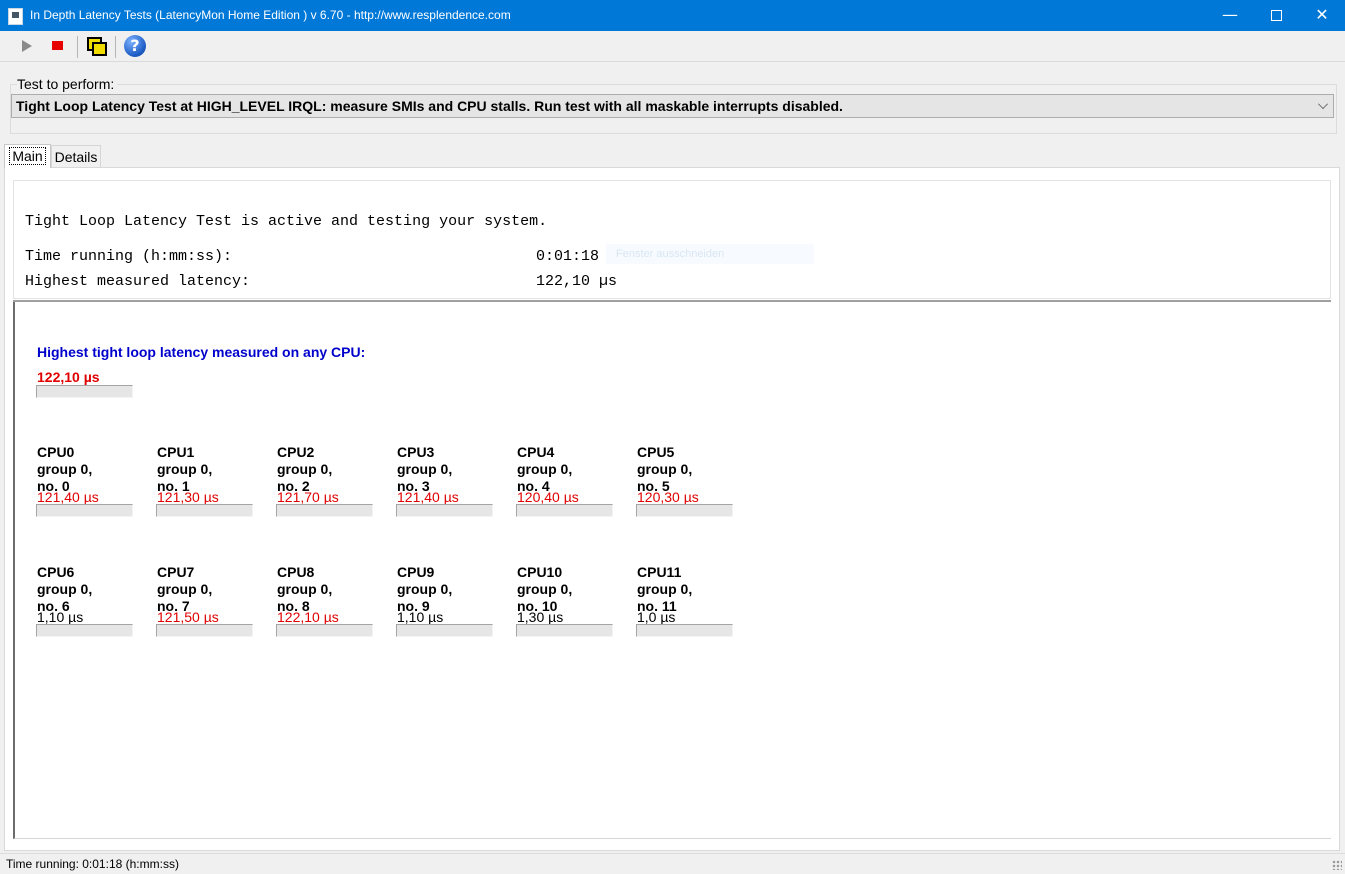 The image size is (1345, 874). I want to click on latency-label: Highest measured latency:, so click(138, 281).